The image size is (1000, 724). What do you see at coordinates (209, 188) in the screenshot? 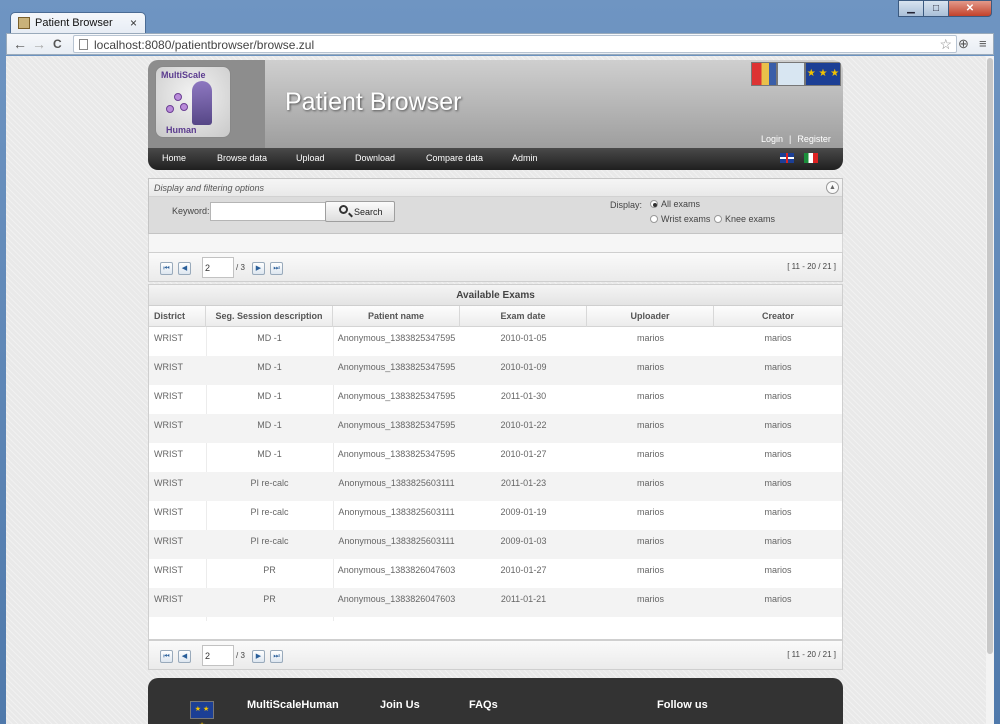
I see `filter-panel-title: Display and filtering options` at bounding box center [209, 188].